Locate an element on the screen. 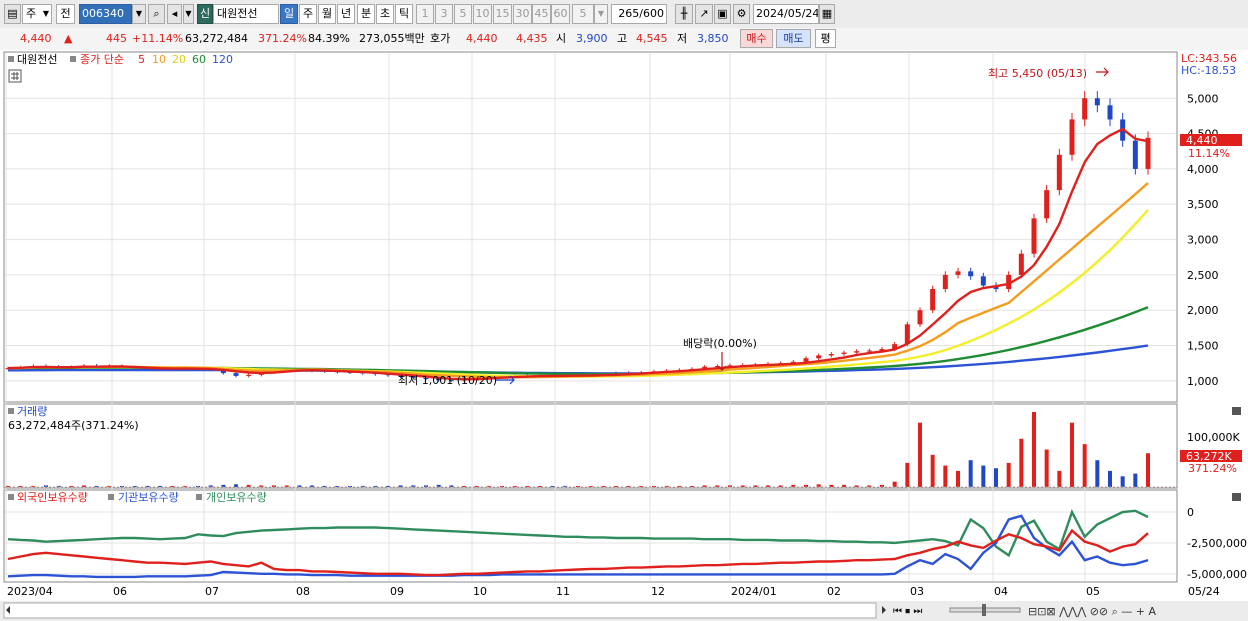 The width and height of the screenshot is (1248, 621). high-price: 4,545 is located at coordinates (652, 38).